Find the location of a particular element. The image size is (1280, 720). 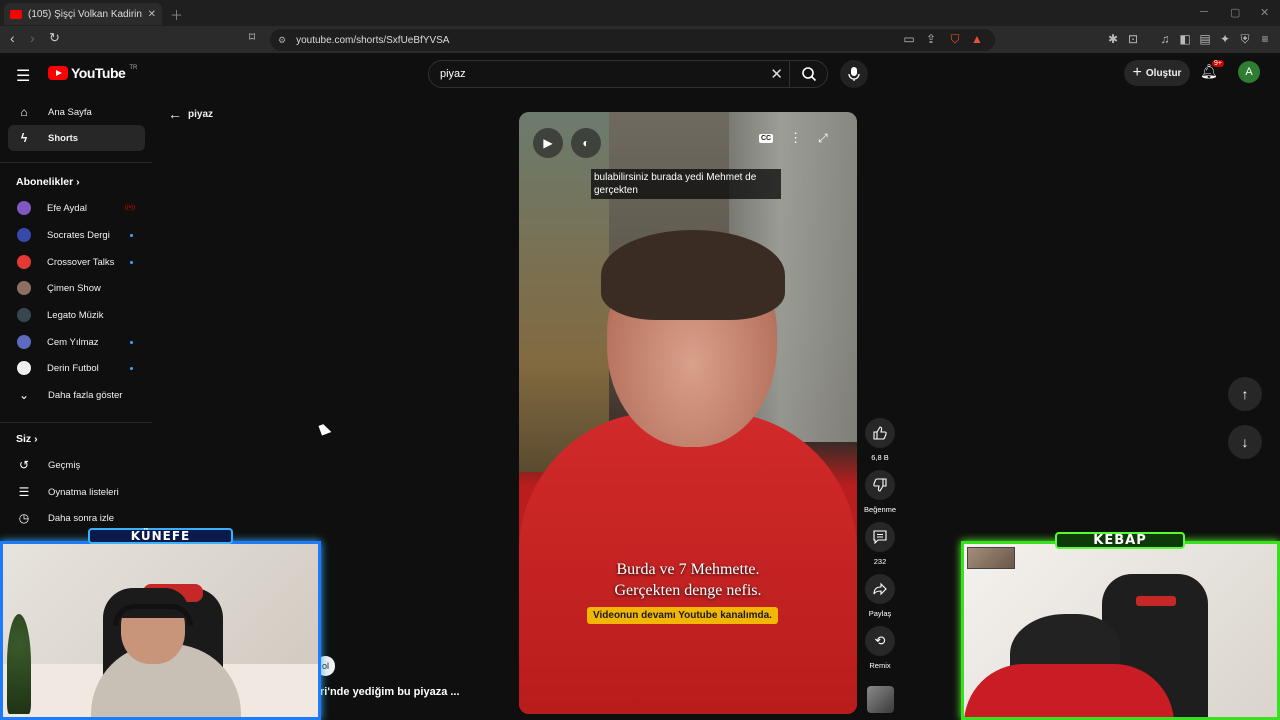

sidebar-toggle-icon: ◧ is located at coordinates (1185, 39).